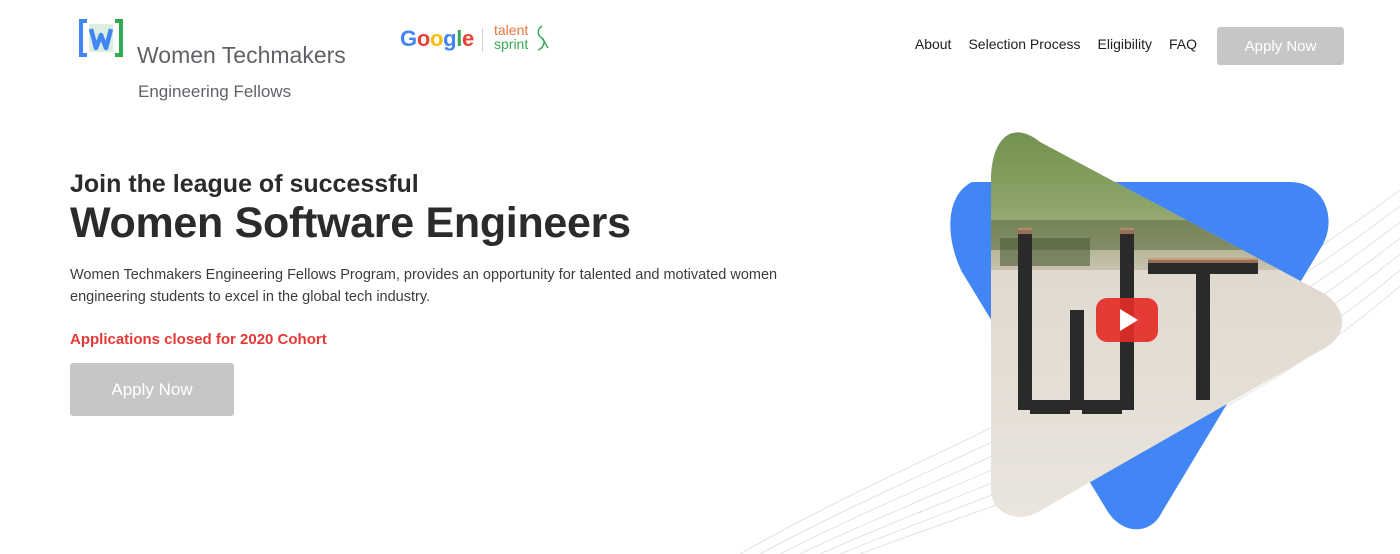 This screenshot has height=554, width=1400. I want to click on hero-title: Women Software Engineers, so click(350, 223).